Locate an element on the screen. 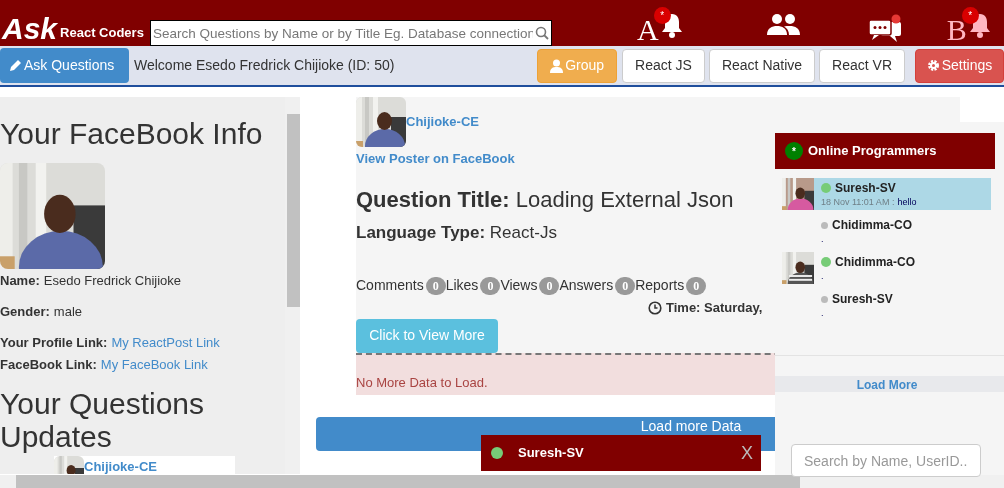 Image resolution: width=1004 pixels, height=488 pixels. stat-label: Views is located at coordinates (519, 285).